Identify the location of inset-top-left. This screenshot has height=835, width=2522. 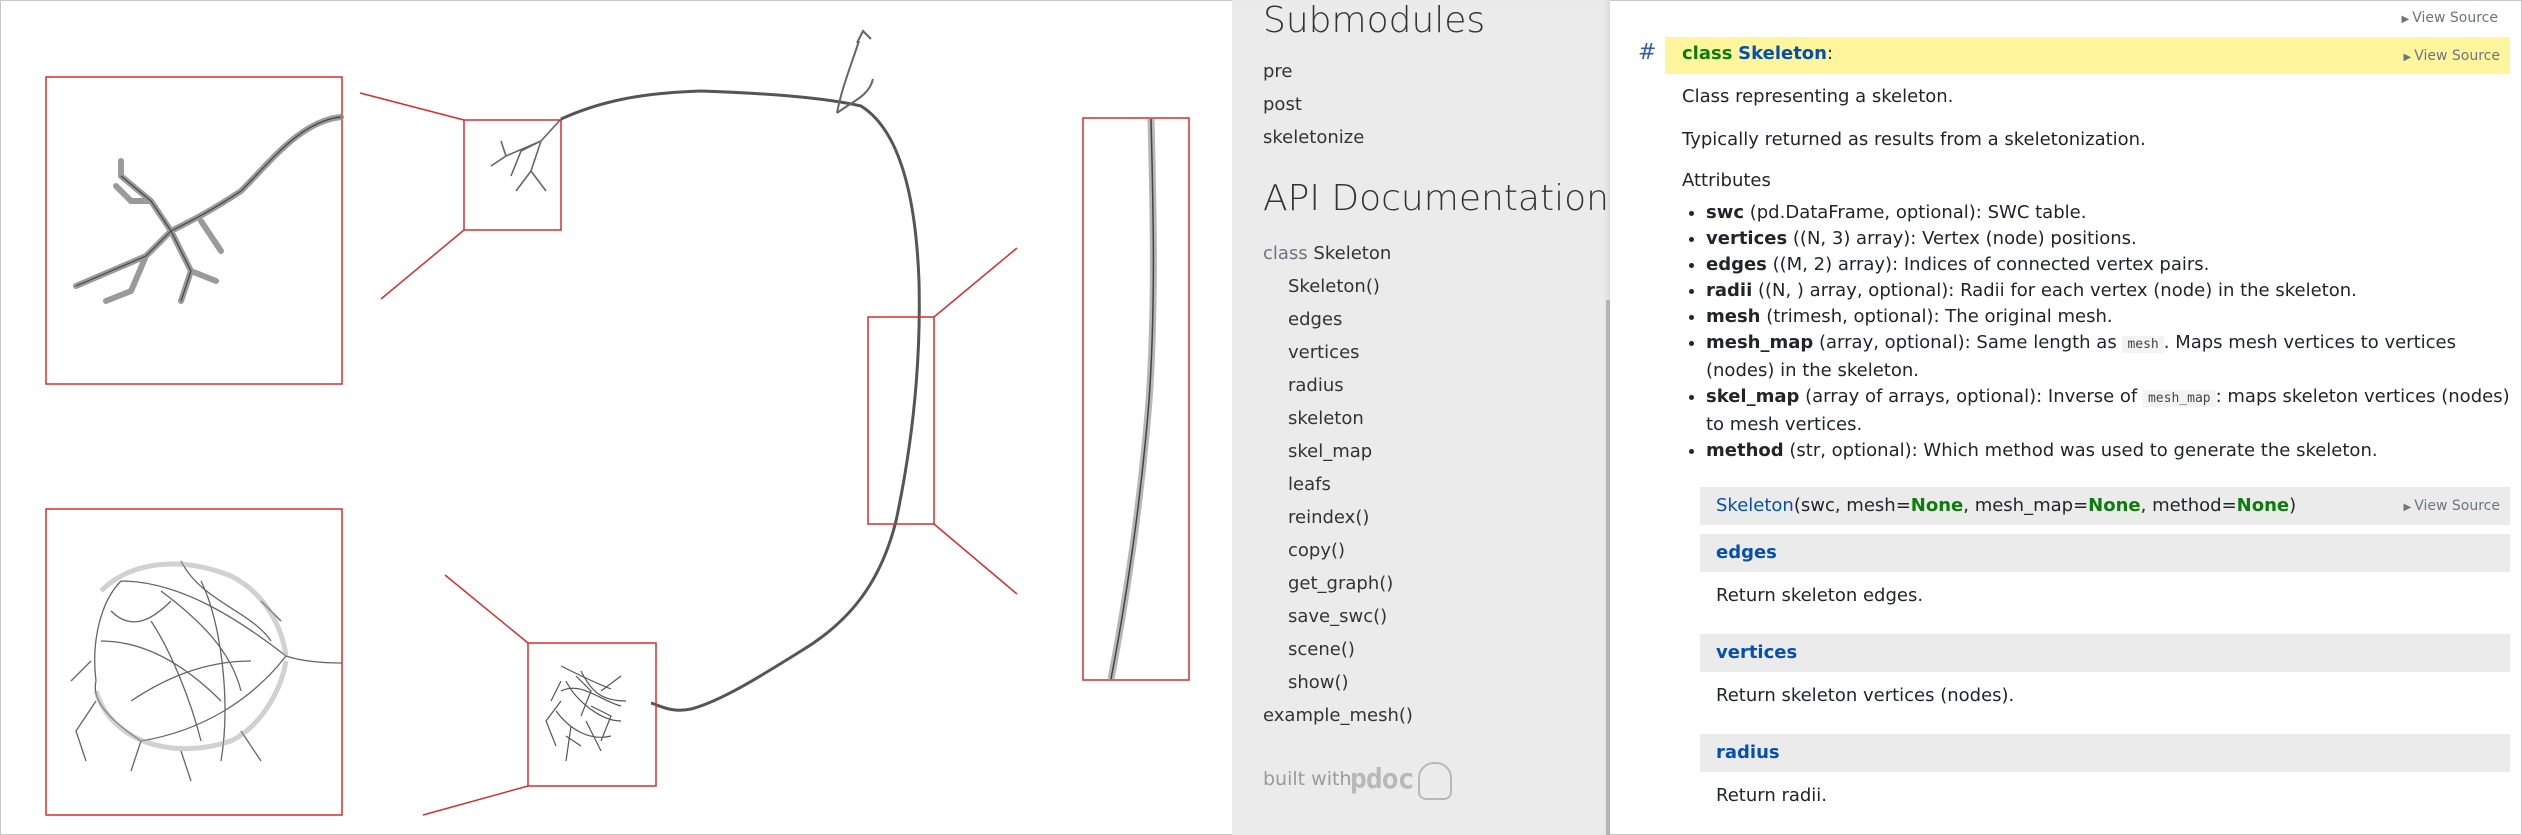
(194, 230).